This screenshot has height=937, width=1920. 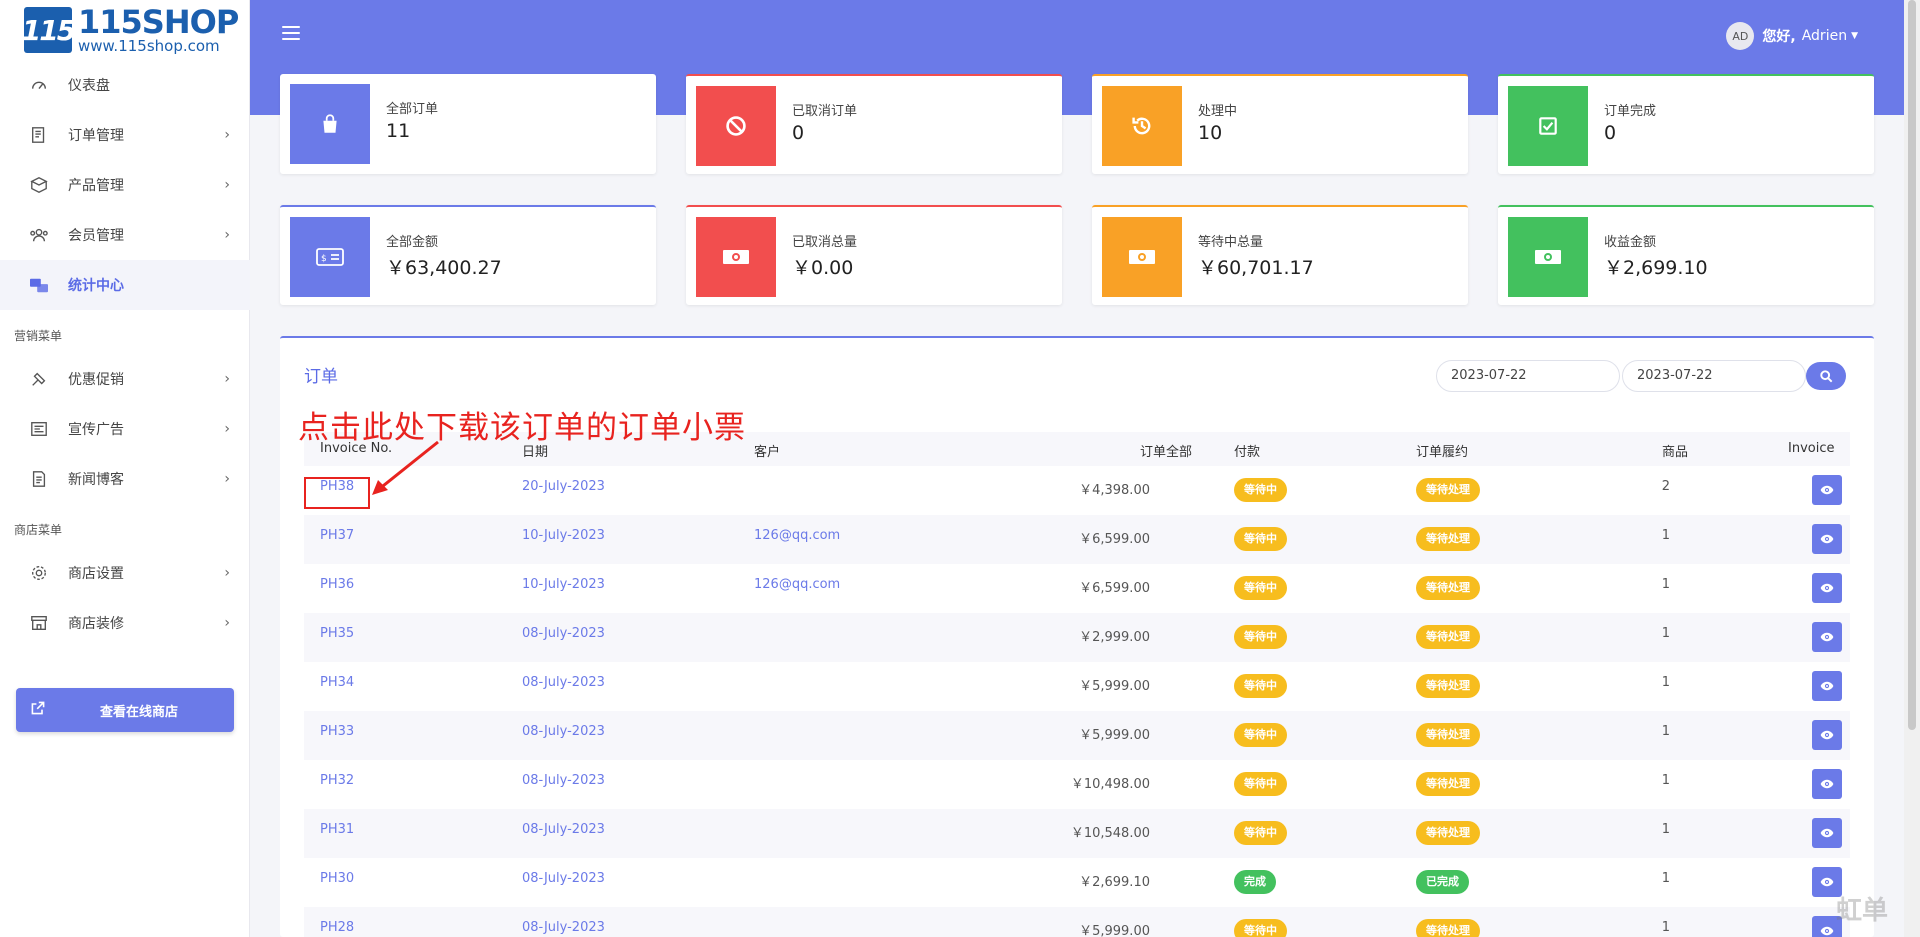 I want to click on watermark-text: 虹单, so click(x=1862, y=911).